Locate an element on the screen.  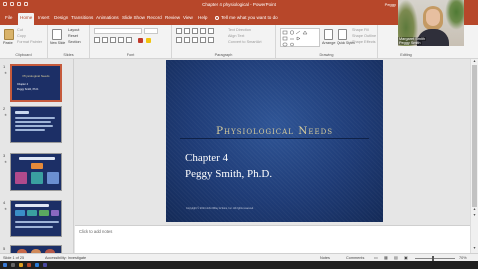
editor-vertical-scrollbar: ▲ ▲ ▼ ▼ is located at coordinates (474, 156).